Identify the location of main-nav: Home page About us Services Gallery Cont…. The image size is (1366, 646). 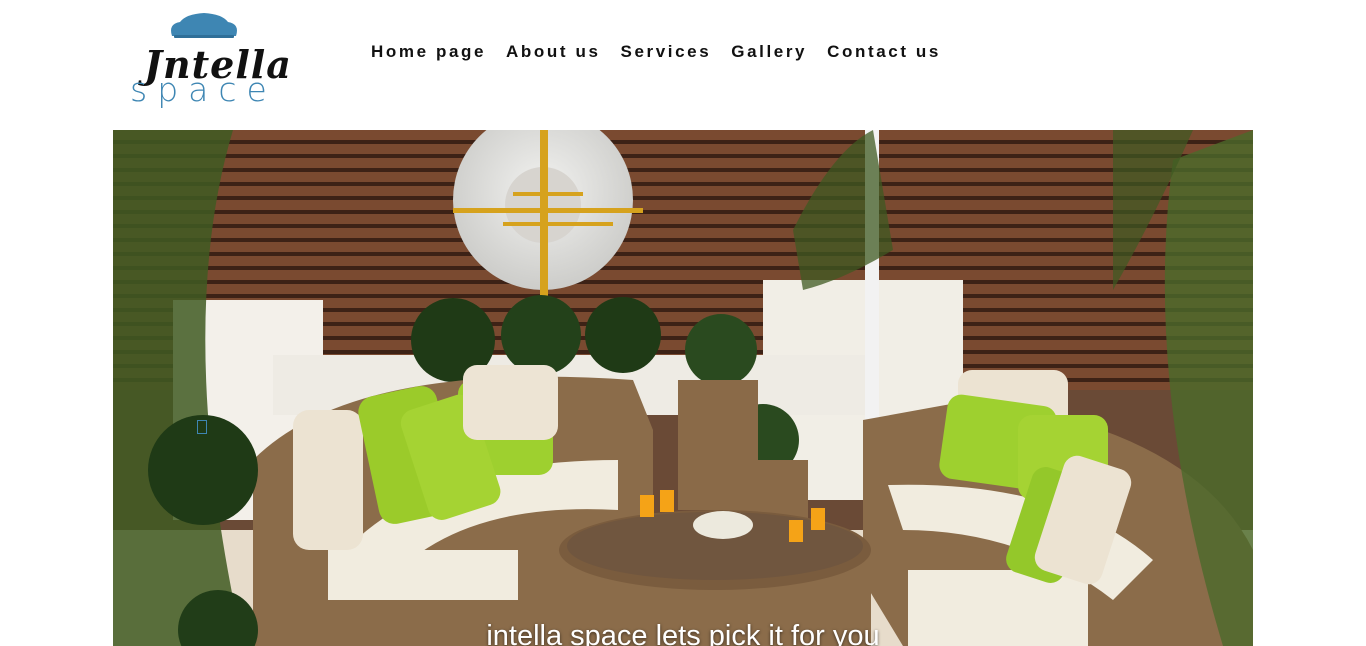
(656, 52).